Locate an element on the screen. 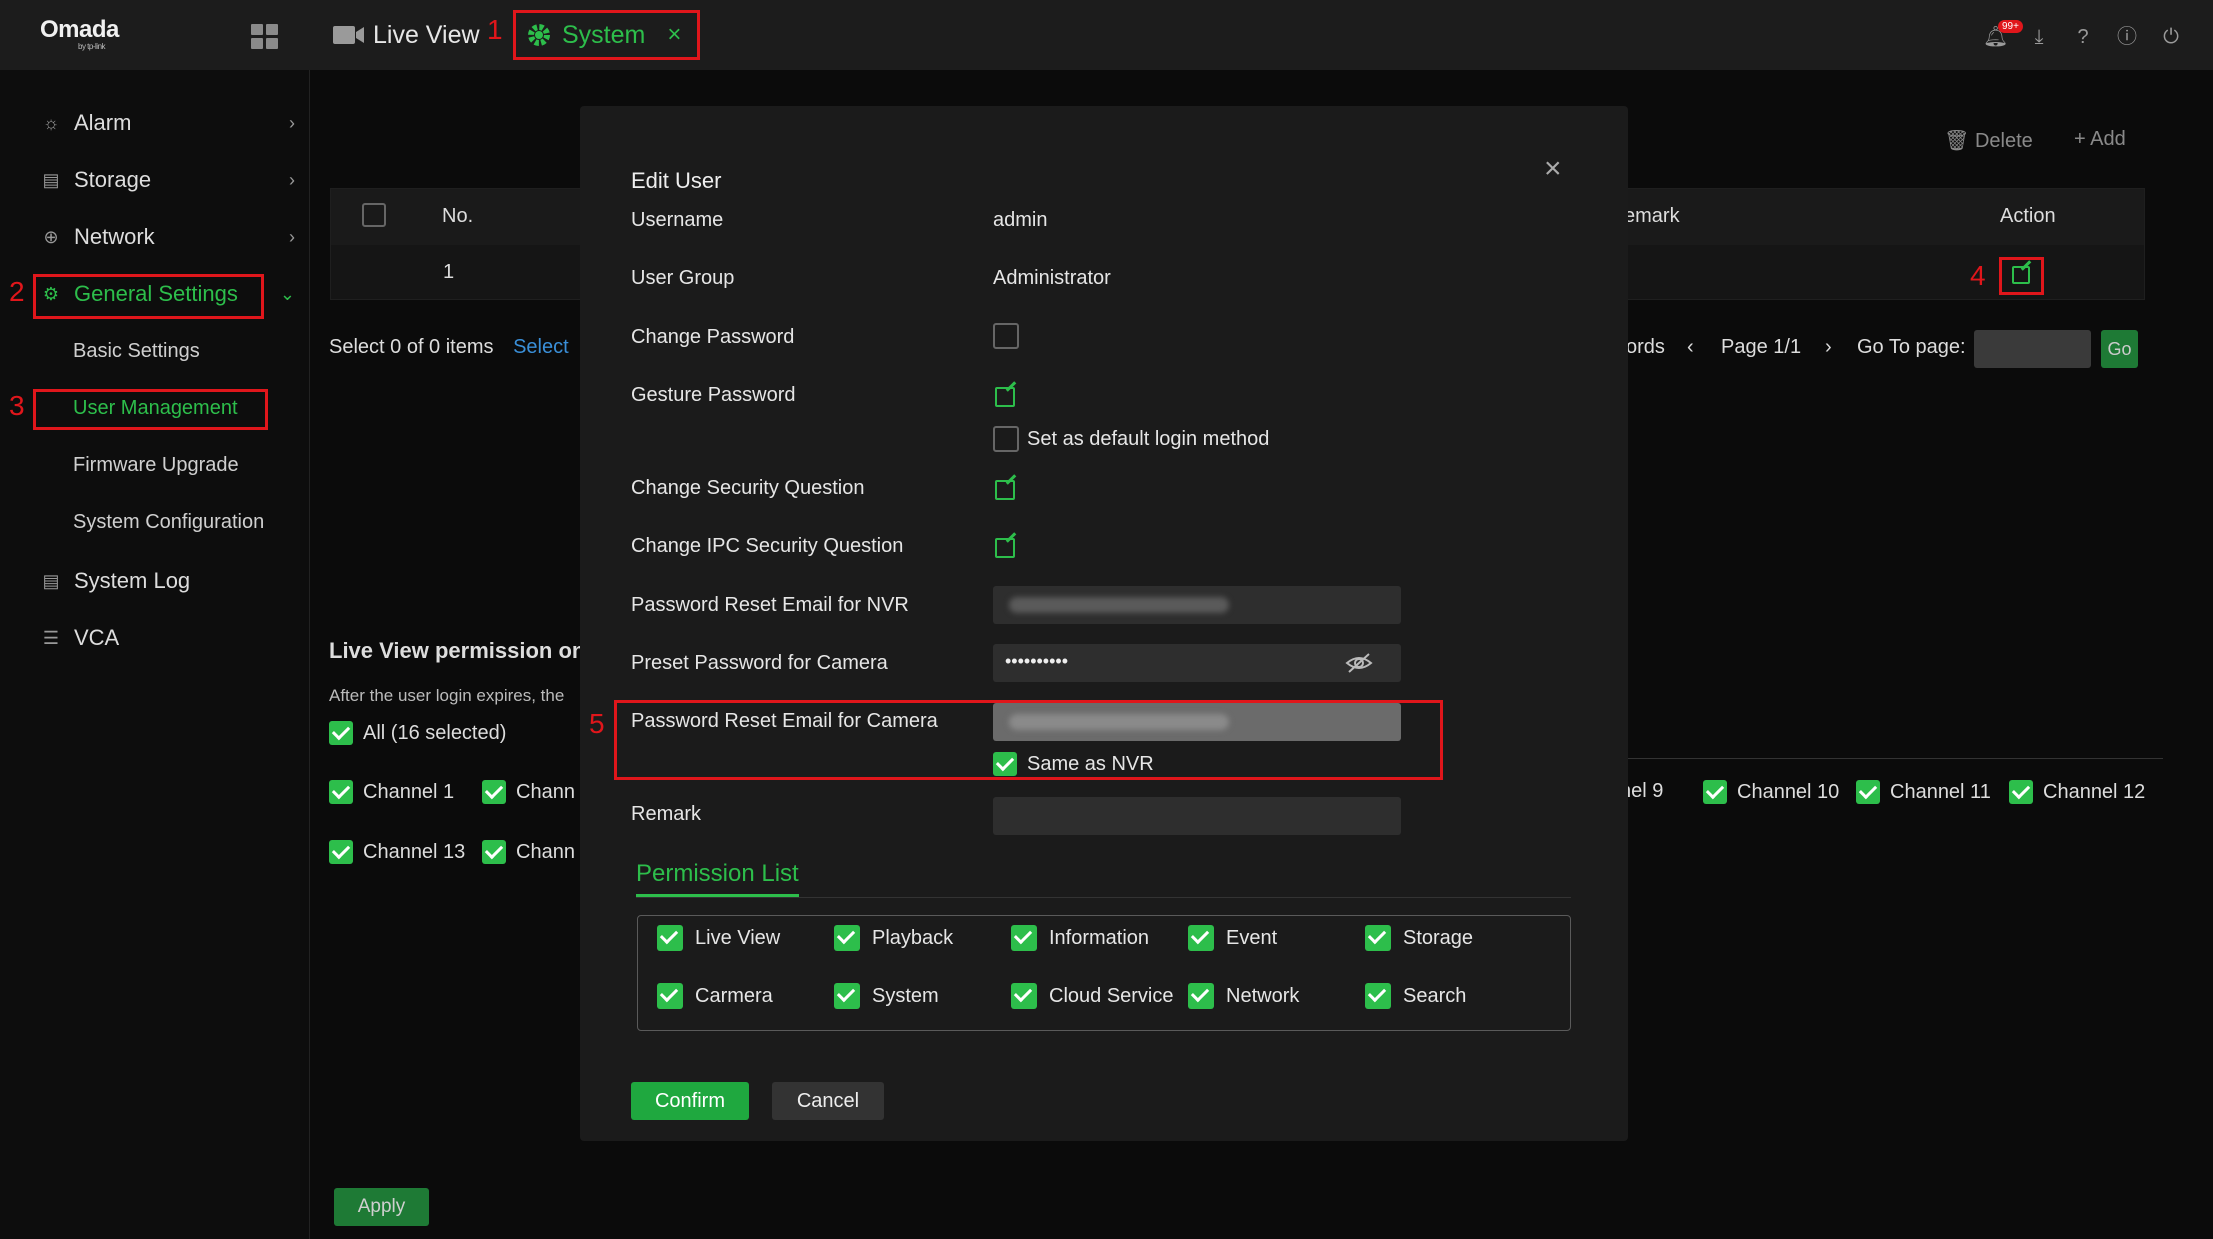  annotation-3: 3 is located at coordinates (17, 405).